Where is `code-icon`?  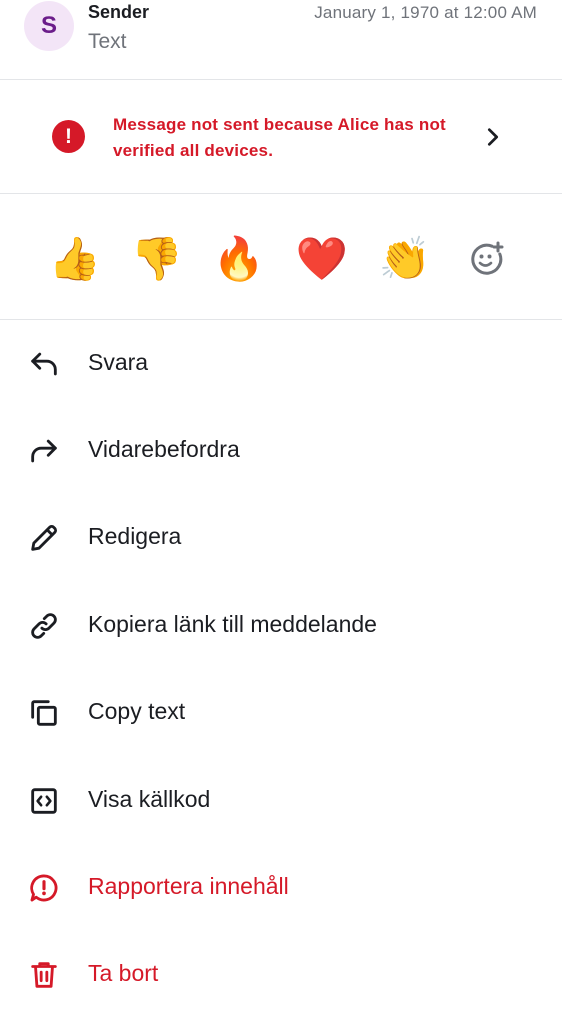
code-icon is located at coordinates (44, 801).